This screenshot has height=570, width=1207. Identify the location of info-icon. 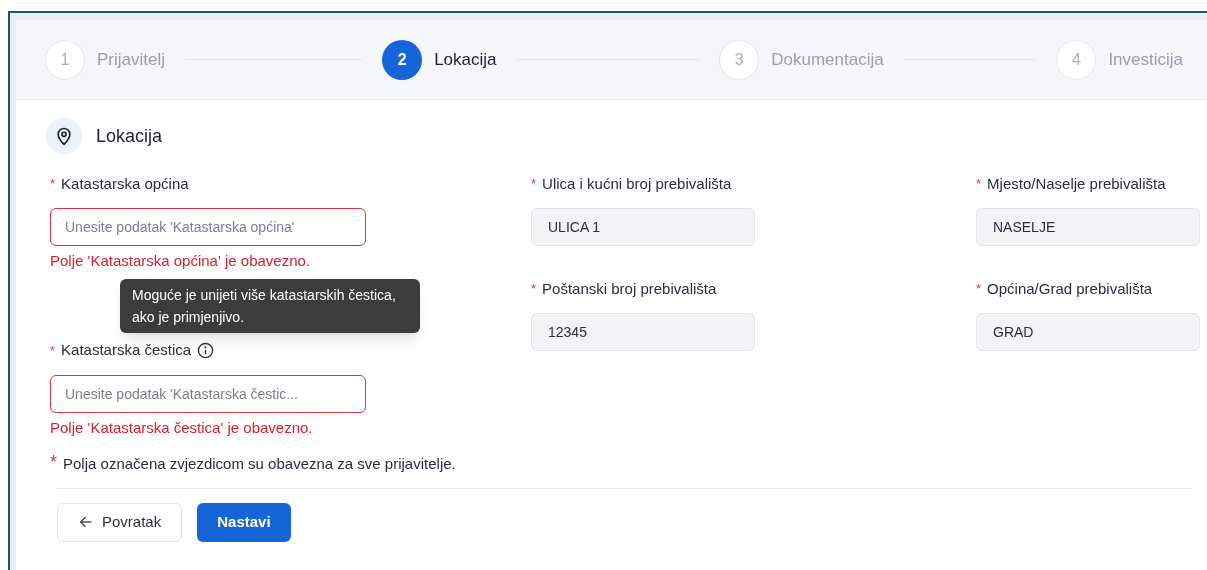
(206, 350).